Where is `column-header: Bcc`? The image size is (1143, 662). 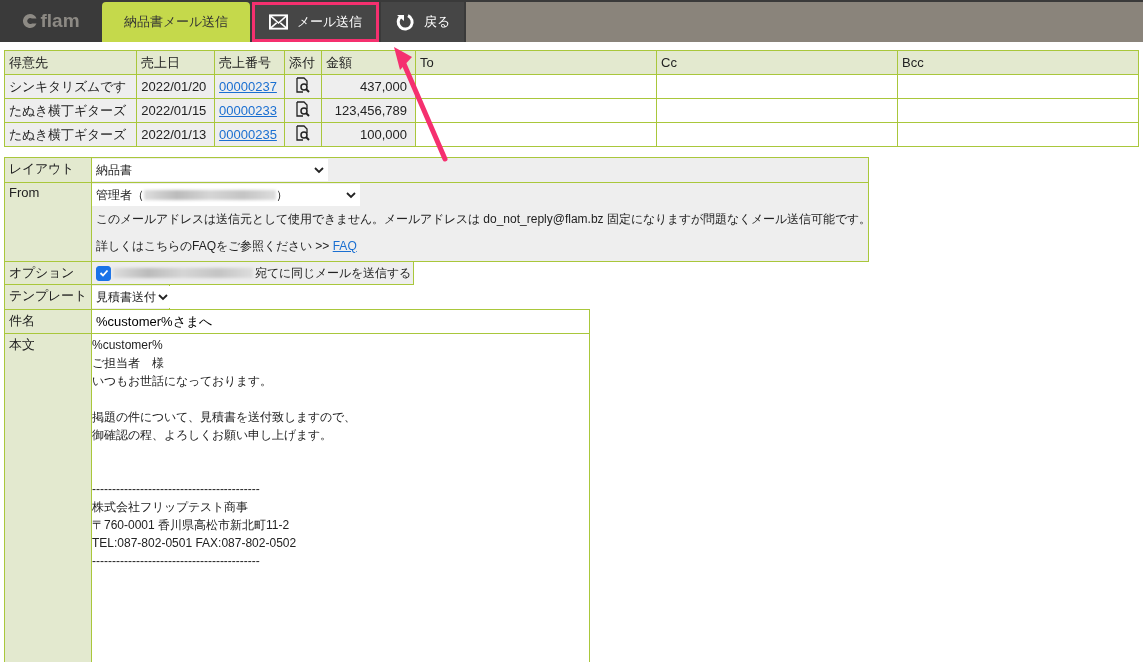 column-header: Bcc is located at coordinates (1018, 62).